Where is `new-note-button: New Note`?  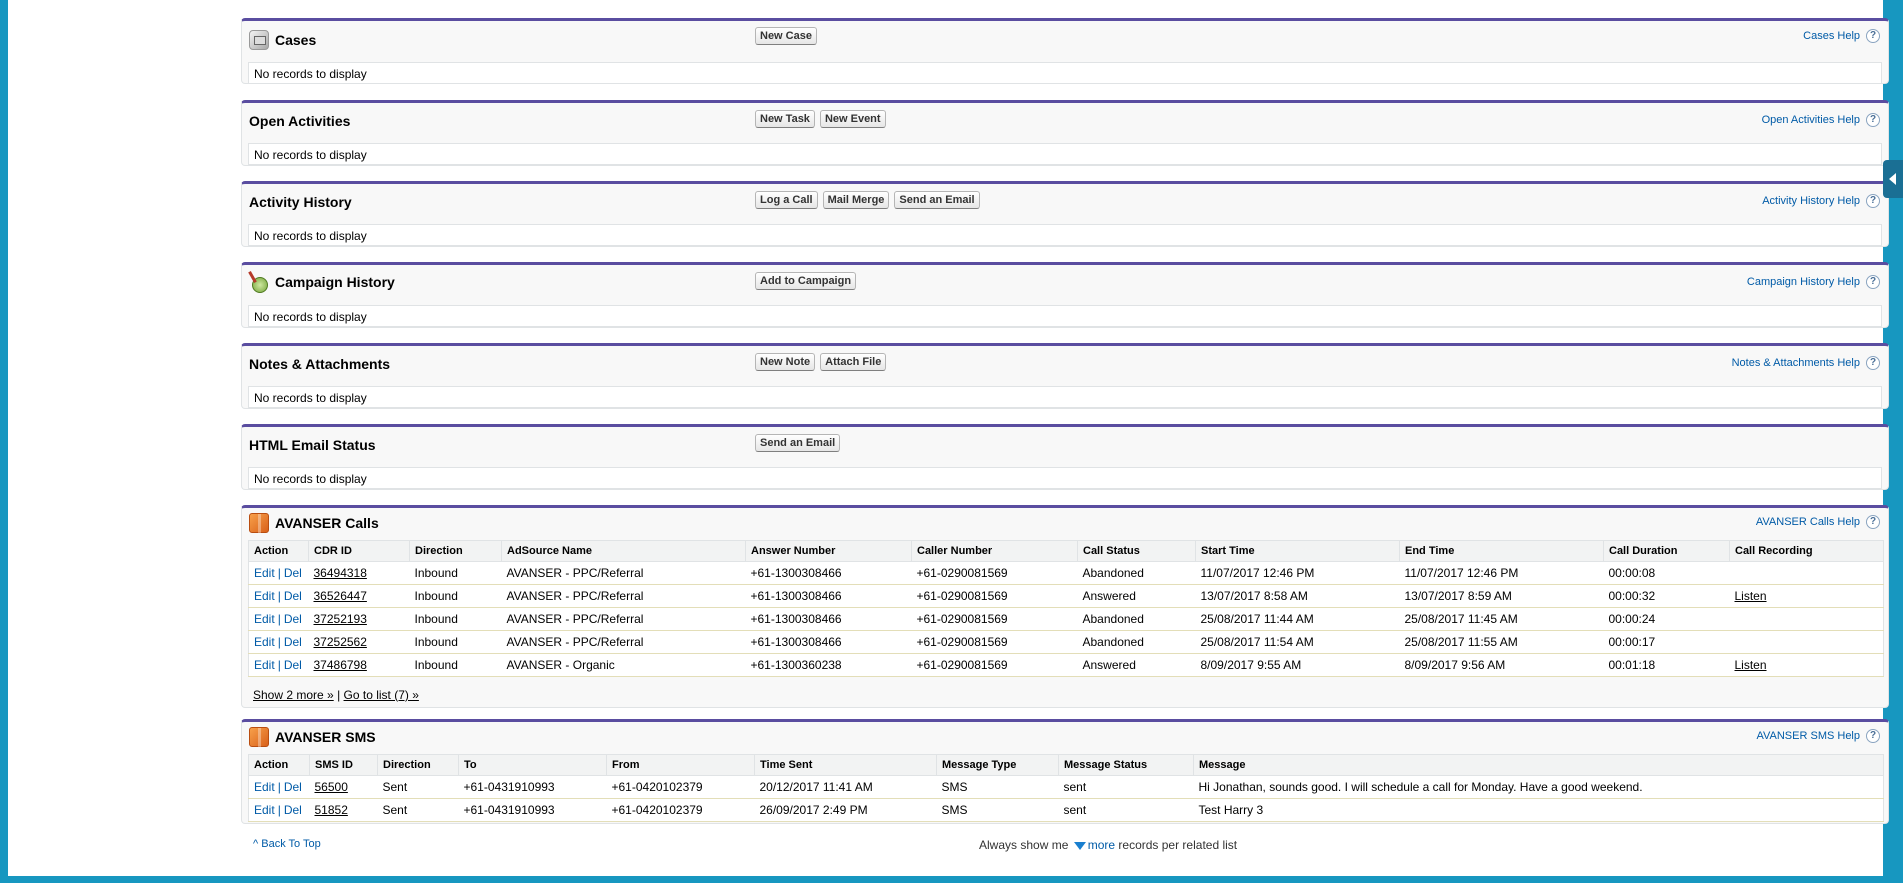 new-note-button: New Note is located at coordinates (785, 362).